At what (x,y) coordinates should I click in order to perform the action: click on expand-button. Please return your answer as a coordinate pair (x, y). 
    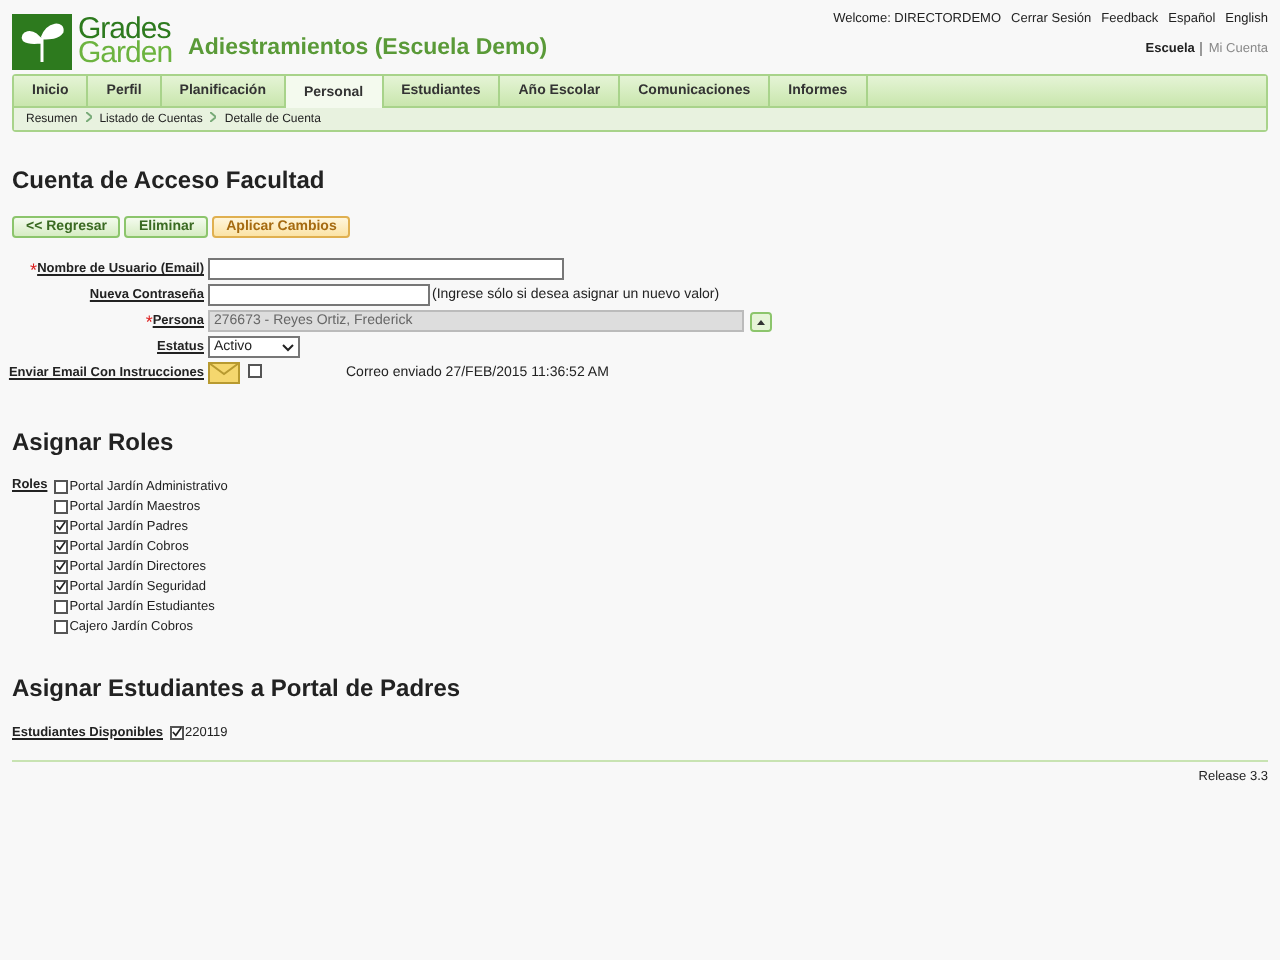
    Looking at the image, I should click on (761, 321).